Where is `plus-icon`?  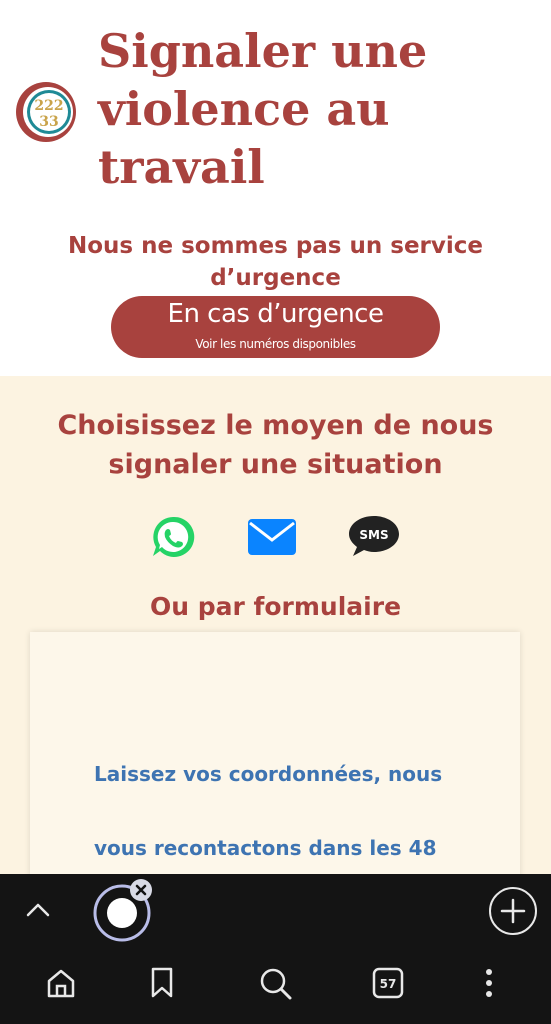 plus-icon is located at coordinates (513, 911).